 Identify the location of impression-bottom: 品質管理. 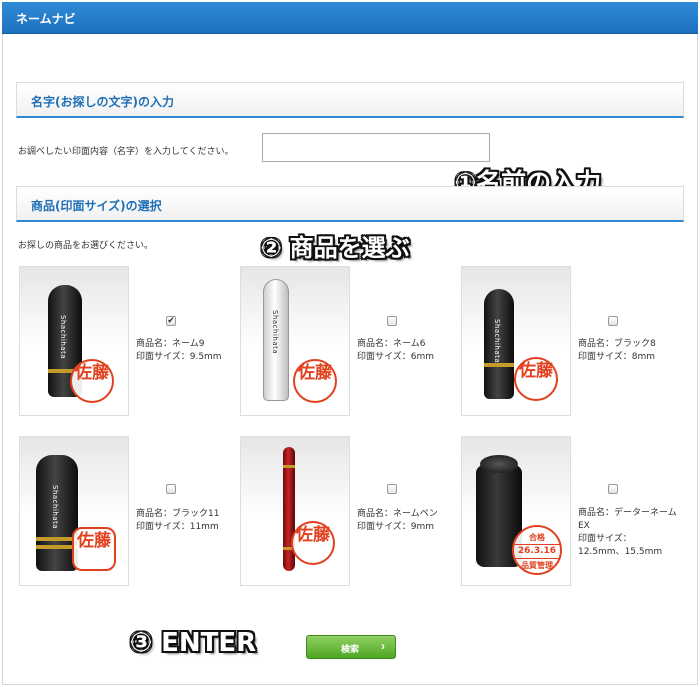
(537, 565).